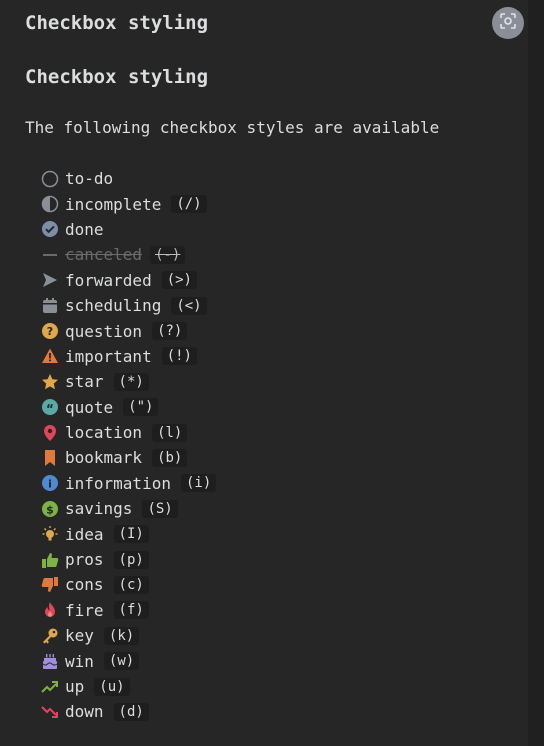 Image resolution: width=544 pixels, height=746 pixels. I want to click on quote-icon: “, so click(50, 407).